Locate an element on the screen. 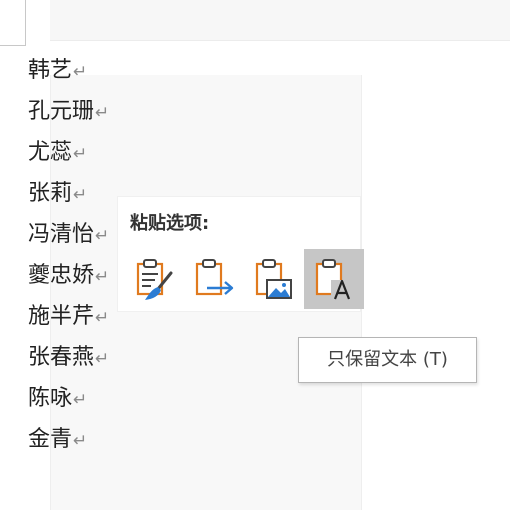 This screenshot has width=510, height=510. document-line: 张莉↵ is located at coordinates (68, 193).